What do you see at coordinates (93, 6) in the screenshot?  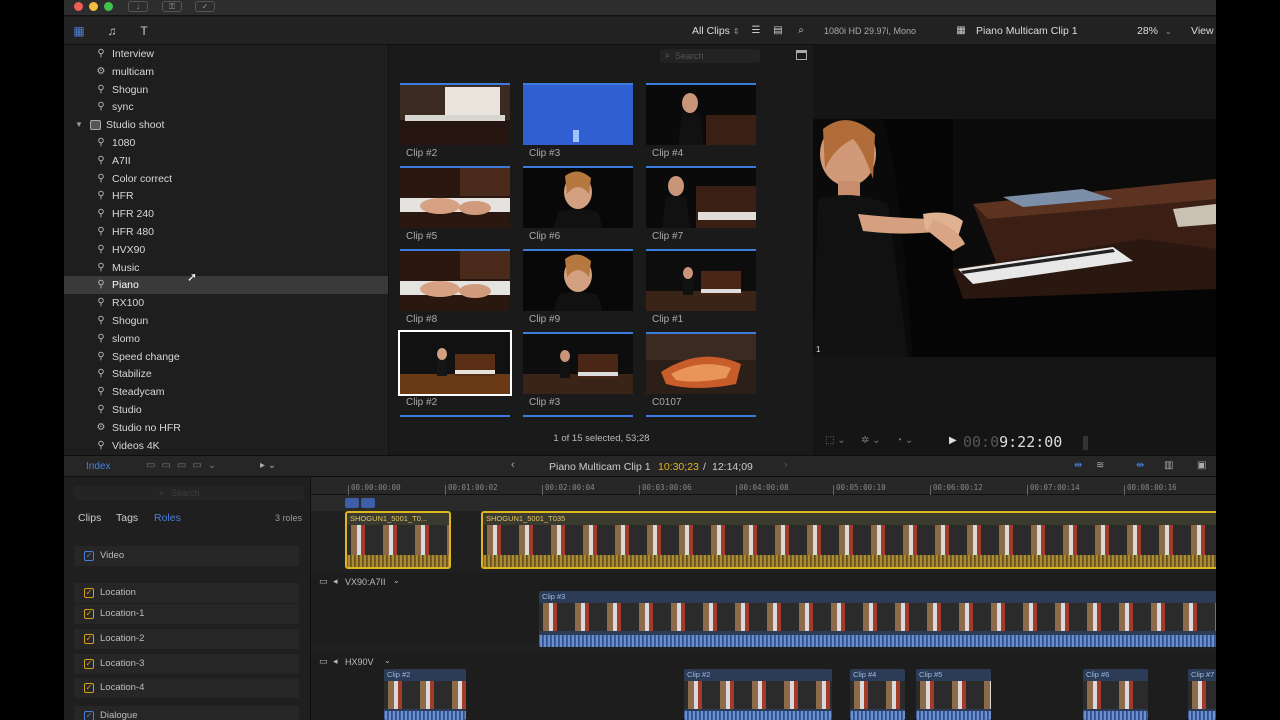 I see `minimize-window-button` at bounding box center [93, 6].